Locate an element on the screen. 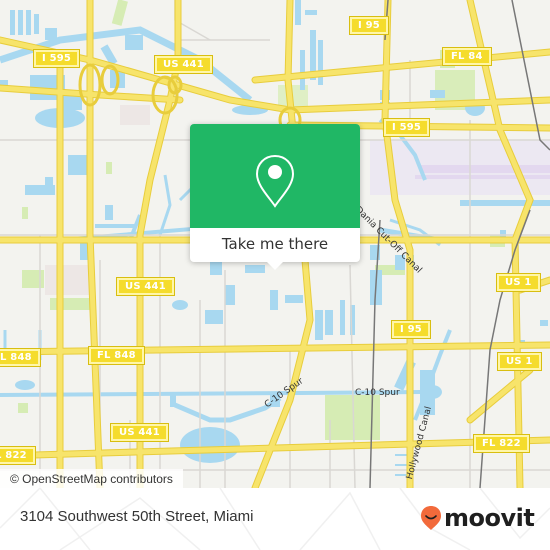 The width and height of the screenshot is (550, 550). moovit-smile-pin-icon is located at coordinates (431, 518).